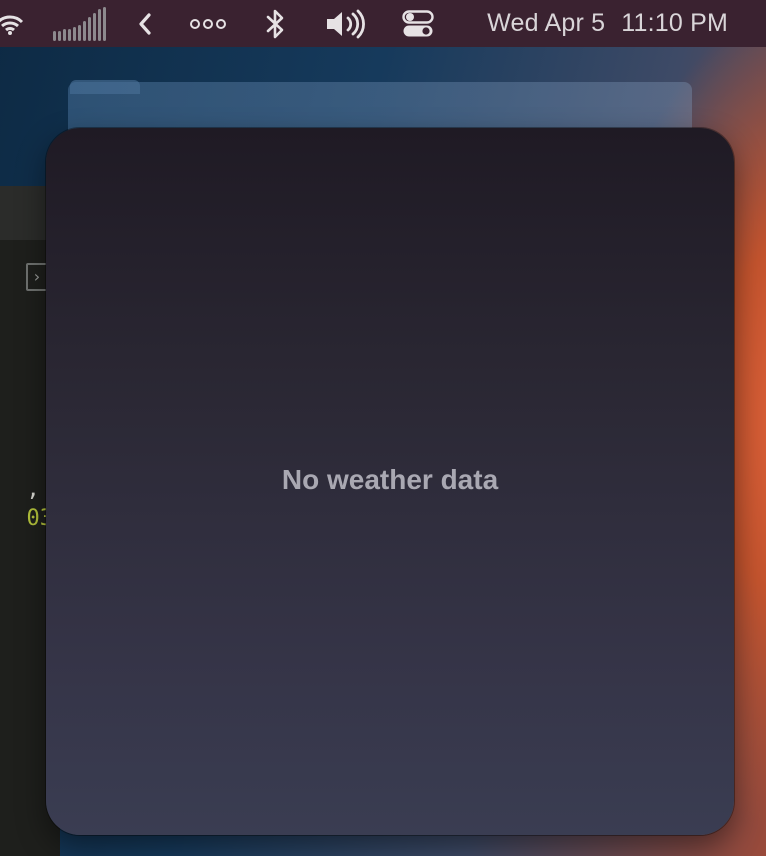 The width and height of the screenshot is (766, 856). I want to click on menu-bar: Wed Apr 5 11:10 PM, so click(383, 23).